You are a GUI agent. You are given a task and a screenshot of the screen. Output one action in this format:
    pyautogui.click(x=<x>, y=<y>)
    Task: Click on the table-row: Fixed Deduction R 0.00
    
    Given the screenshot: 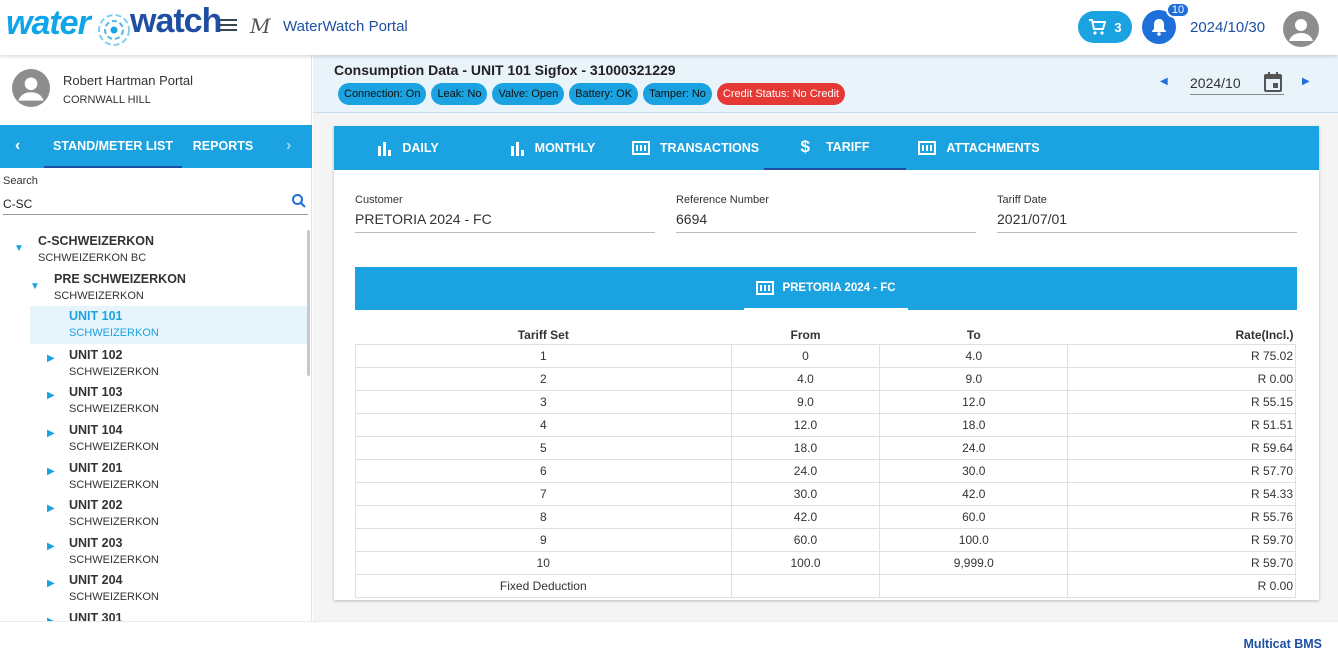 What is the action you would take?
    pyautogui.click(x=825, y=585)
    